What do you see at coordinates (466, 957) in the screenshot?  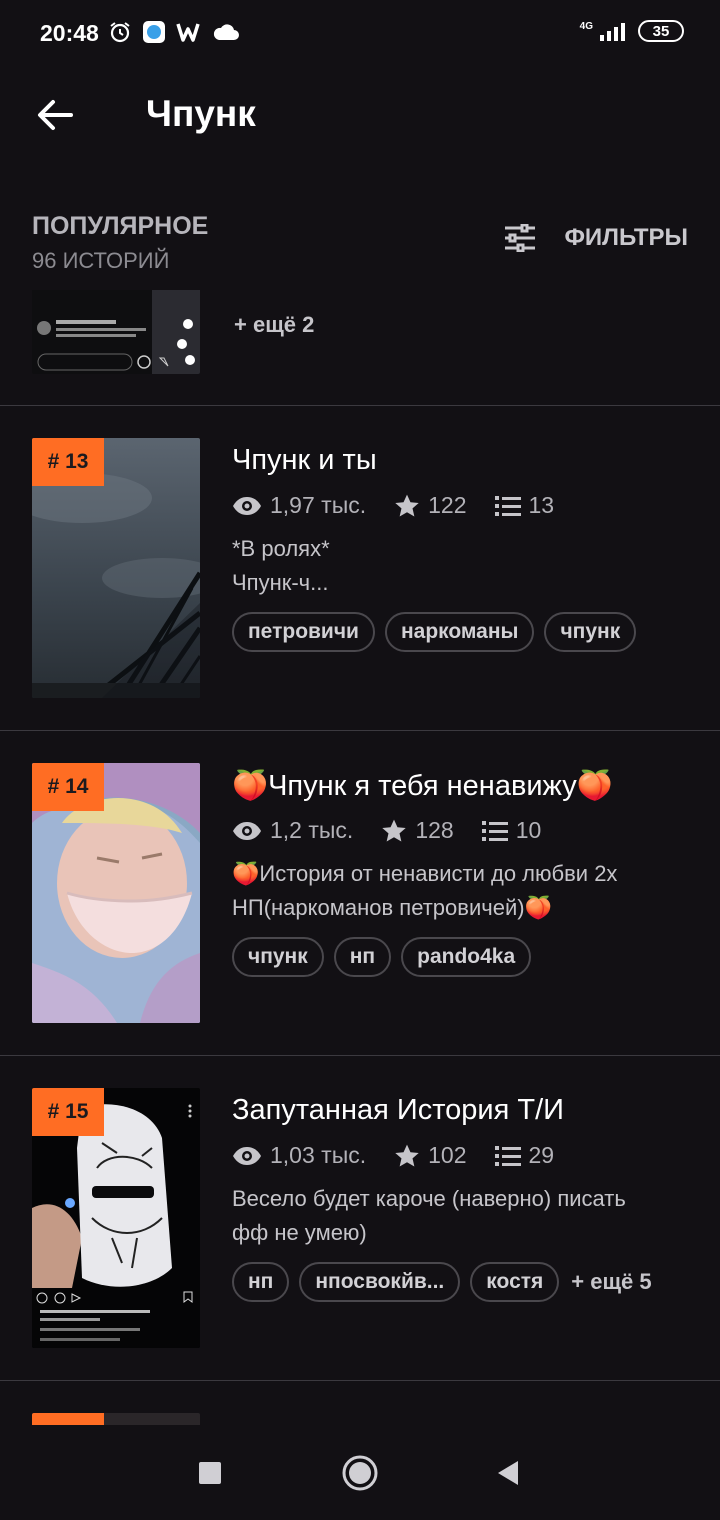 I see `tag: pando4ka` at bounding box center [466, 957].